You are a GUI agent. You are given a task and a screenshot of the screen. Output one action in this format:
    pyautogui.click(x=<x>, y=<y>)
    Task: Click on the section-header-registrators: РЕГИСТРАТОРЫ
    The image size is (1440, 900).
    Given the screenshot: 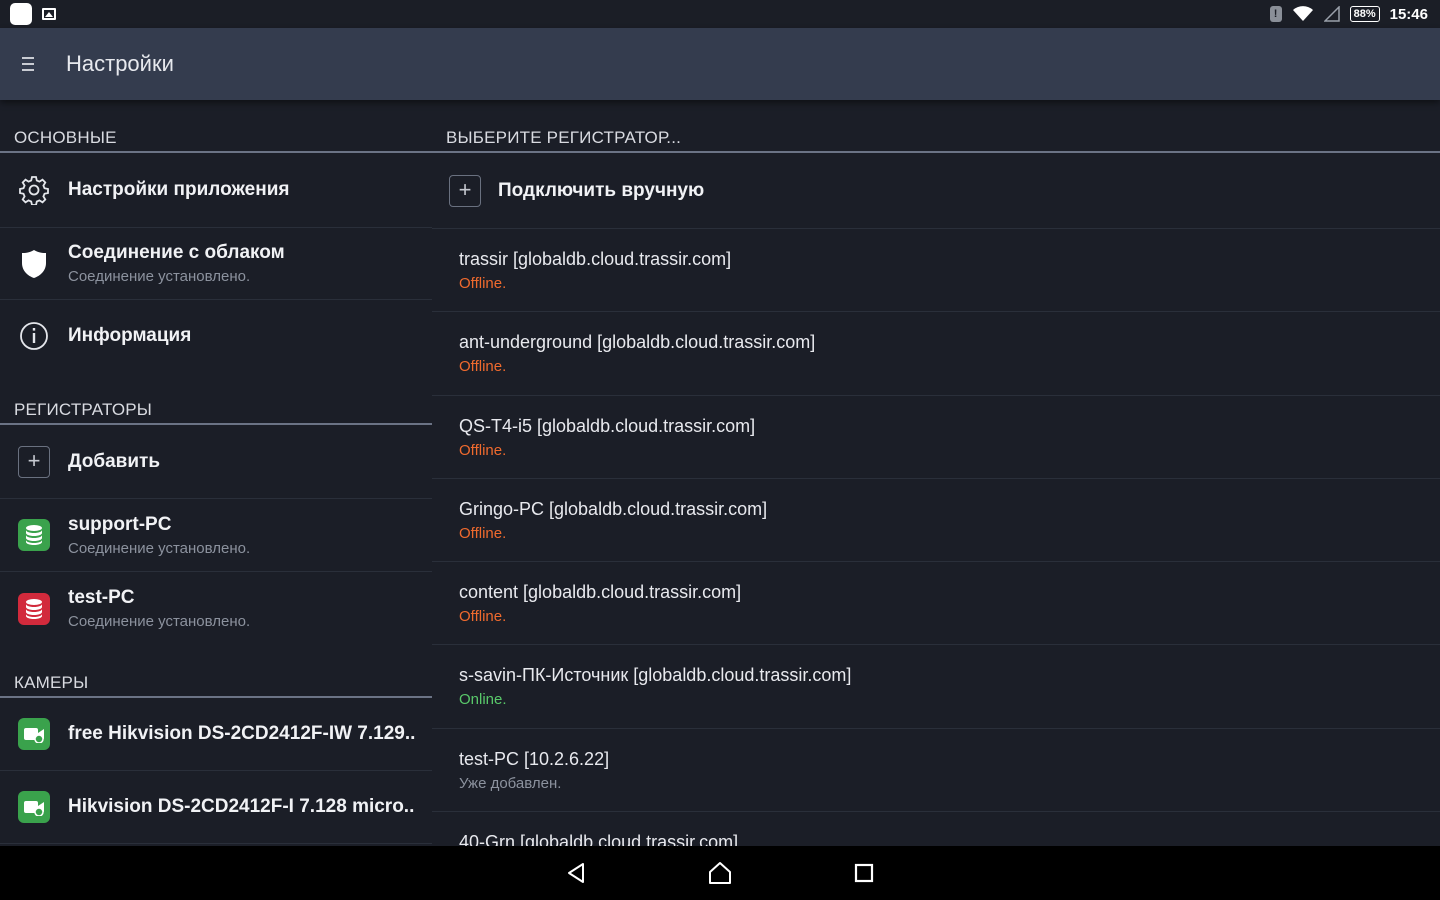 What is the action you would take?
    pyautogui.click(x=216, y=398)
    